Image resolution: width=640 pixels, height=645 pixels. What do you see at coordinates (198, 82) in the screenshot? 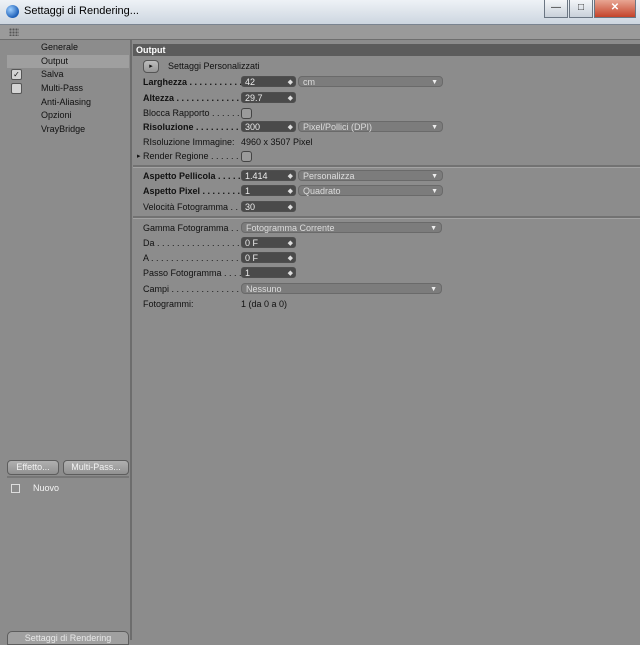
I see `larghezza-label: Larghezza . . . . . . . . . . . . .` at bounding box center [198, 82].